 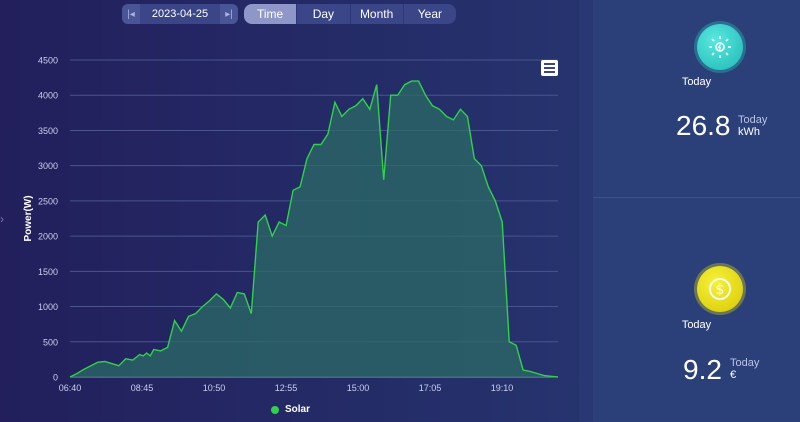 What do you see at coordinates (502, 388) in the screenshot?
I see `x-tick-label: 19:10` at bounding box center [502, 388].